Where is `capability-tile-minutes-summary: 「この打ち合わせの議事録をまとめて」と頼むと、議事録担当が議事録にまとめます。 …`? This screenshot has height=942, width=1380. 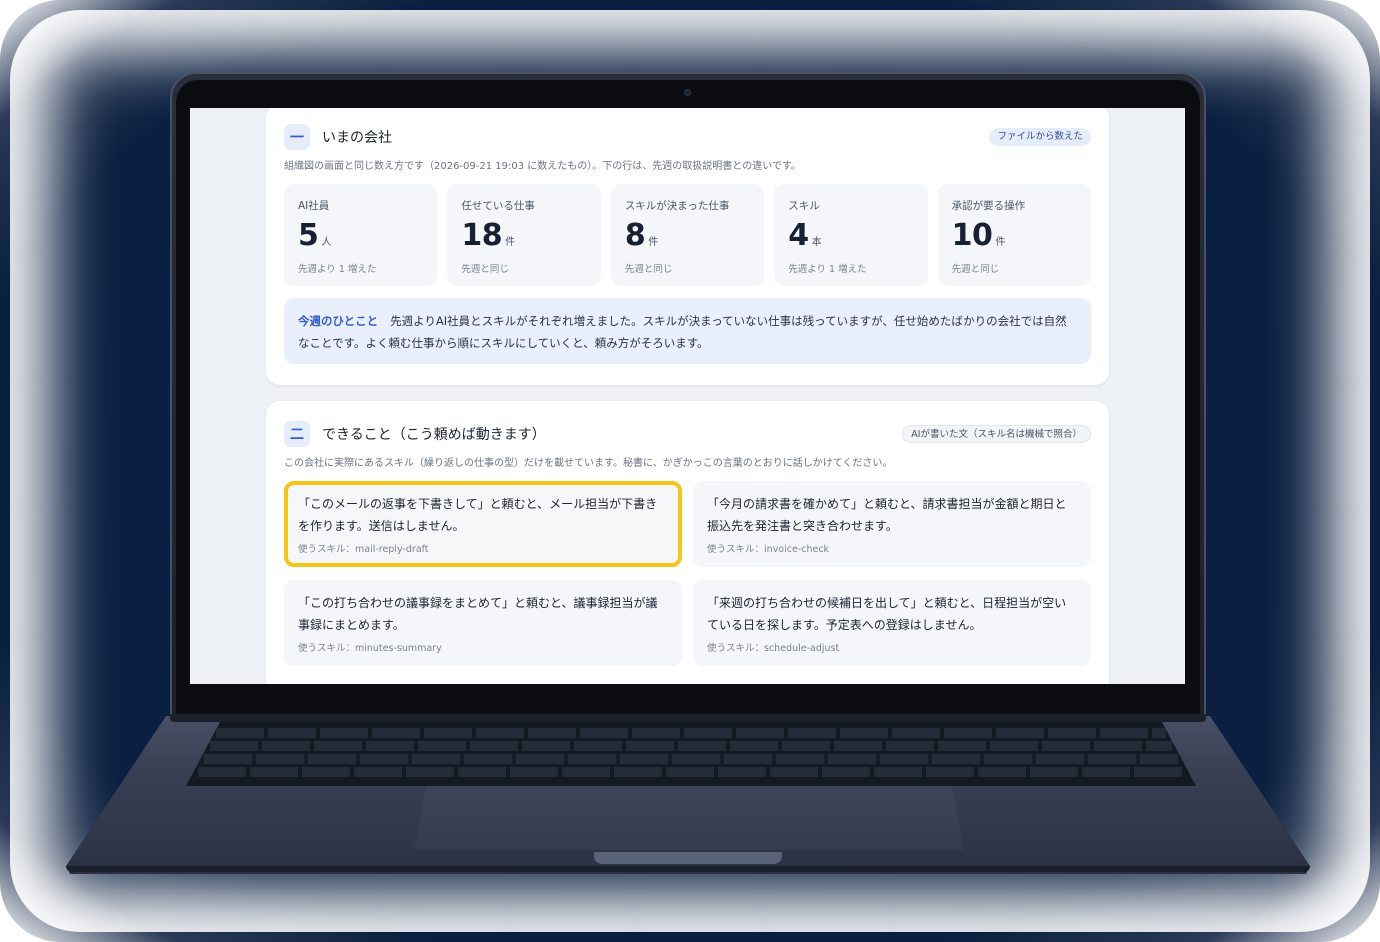
capability-tile-minutes-summary: 「この打ち合わせの議事録をまとめて」と頼むと、議事録担当が議事録にまとめます。 … is located at coordinates (483, 623).